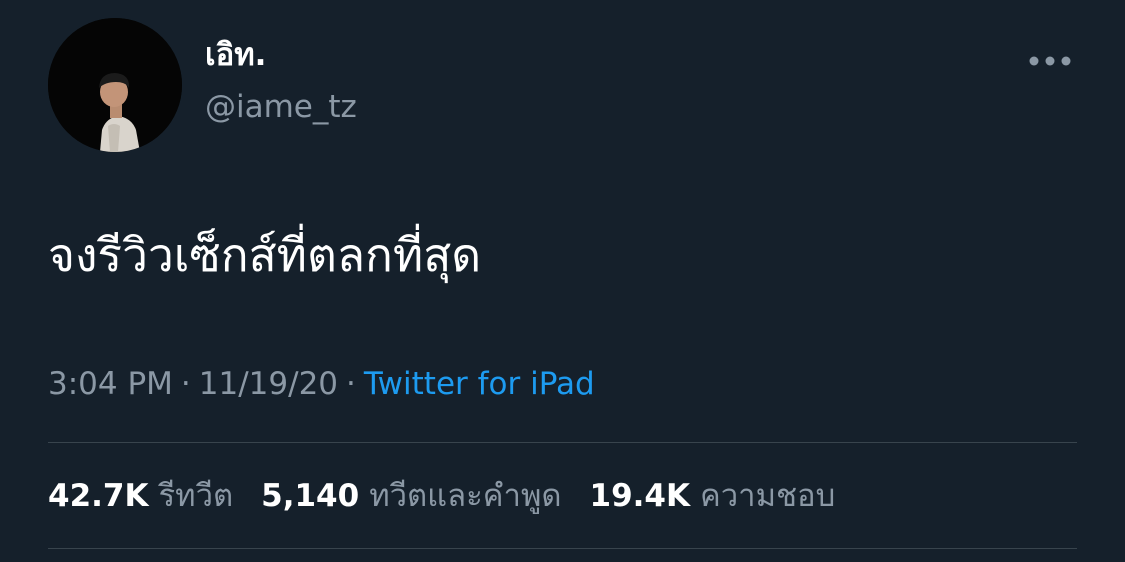 The image size is (1125, 562). I want to click on more-options-button, so click(1050, 61).